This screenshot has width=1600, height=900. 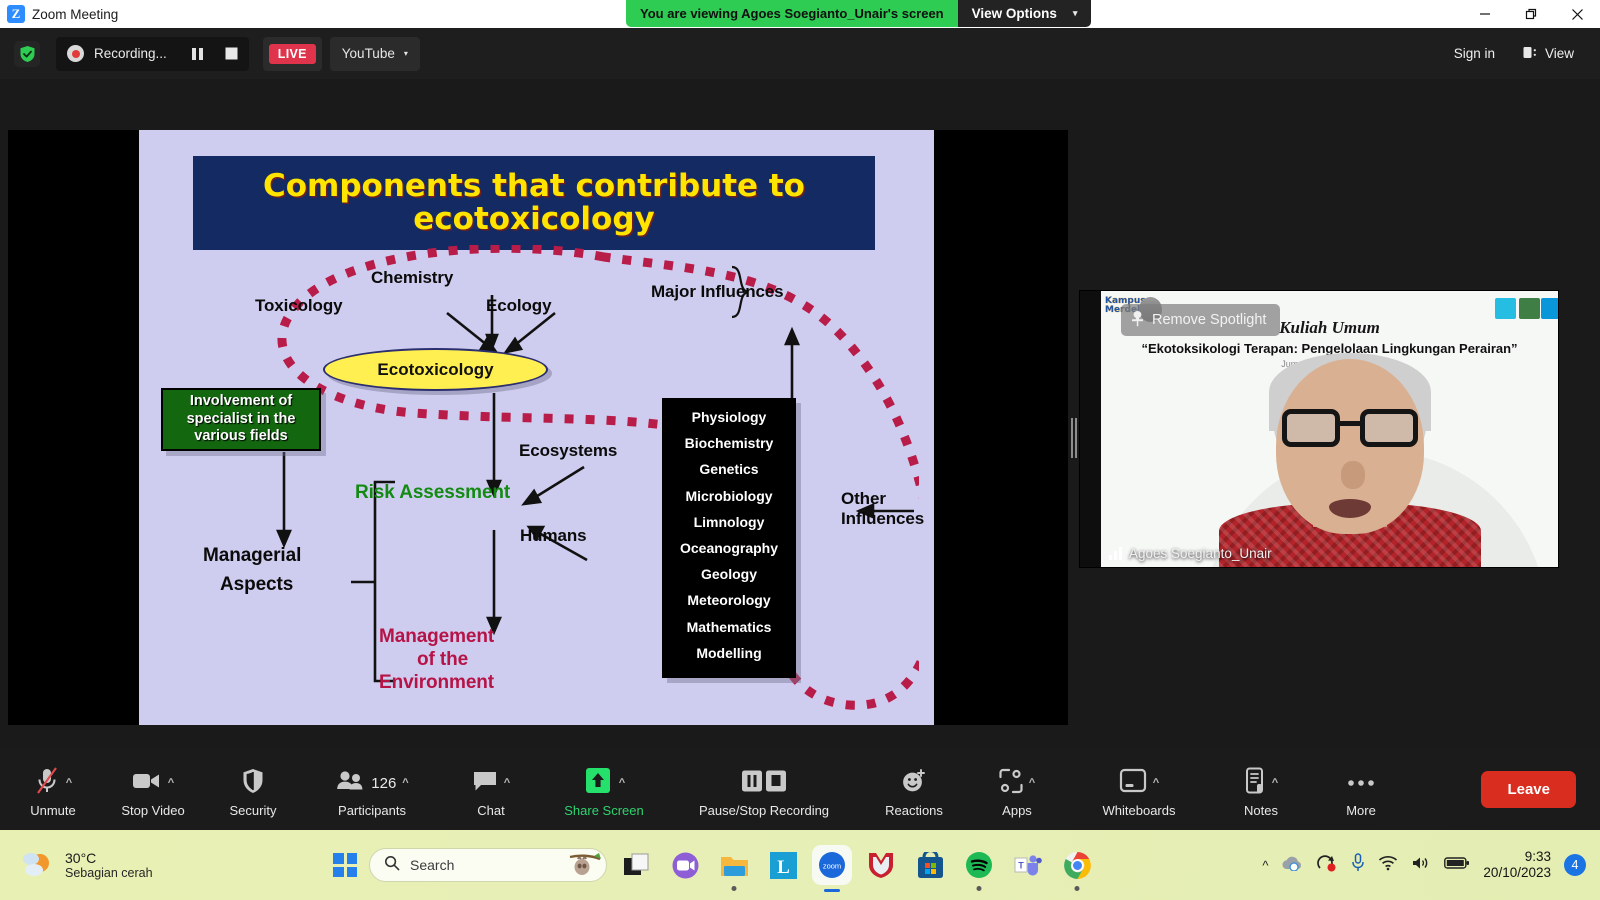 I want to click on chevron-up-icon: ^, so click(x=1265, y=865).